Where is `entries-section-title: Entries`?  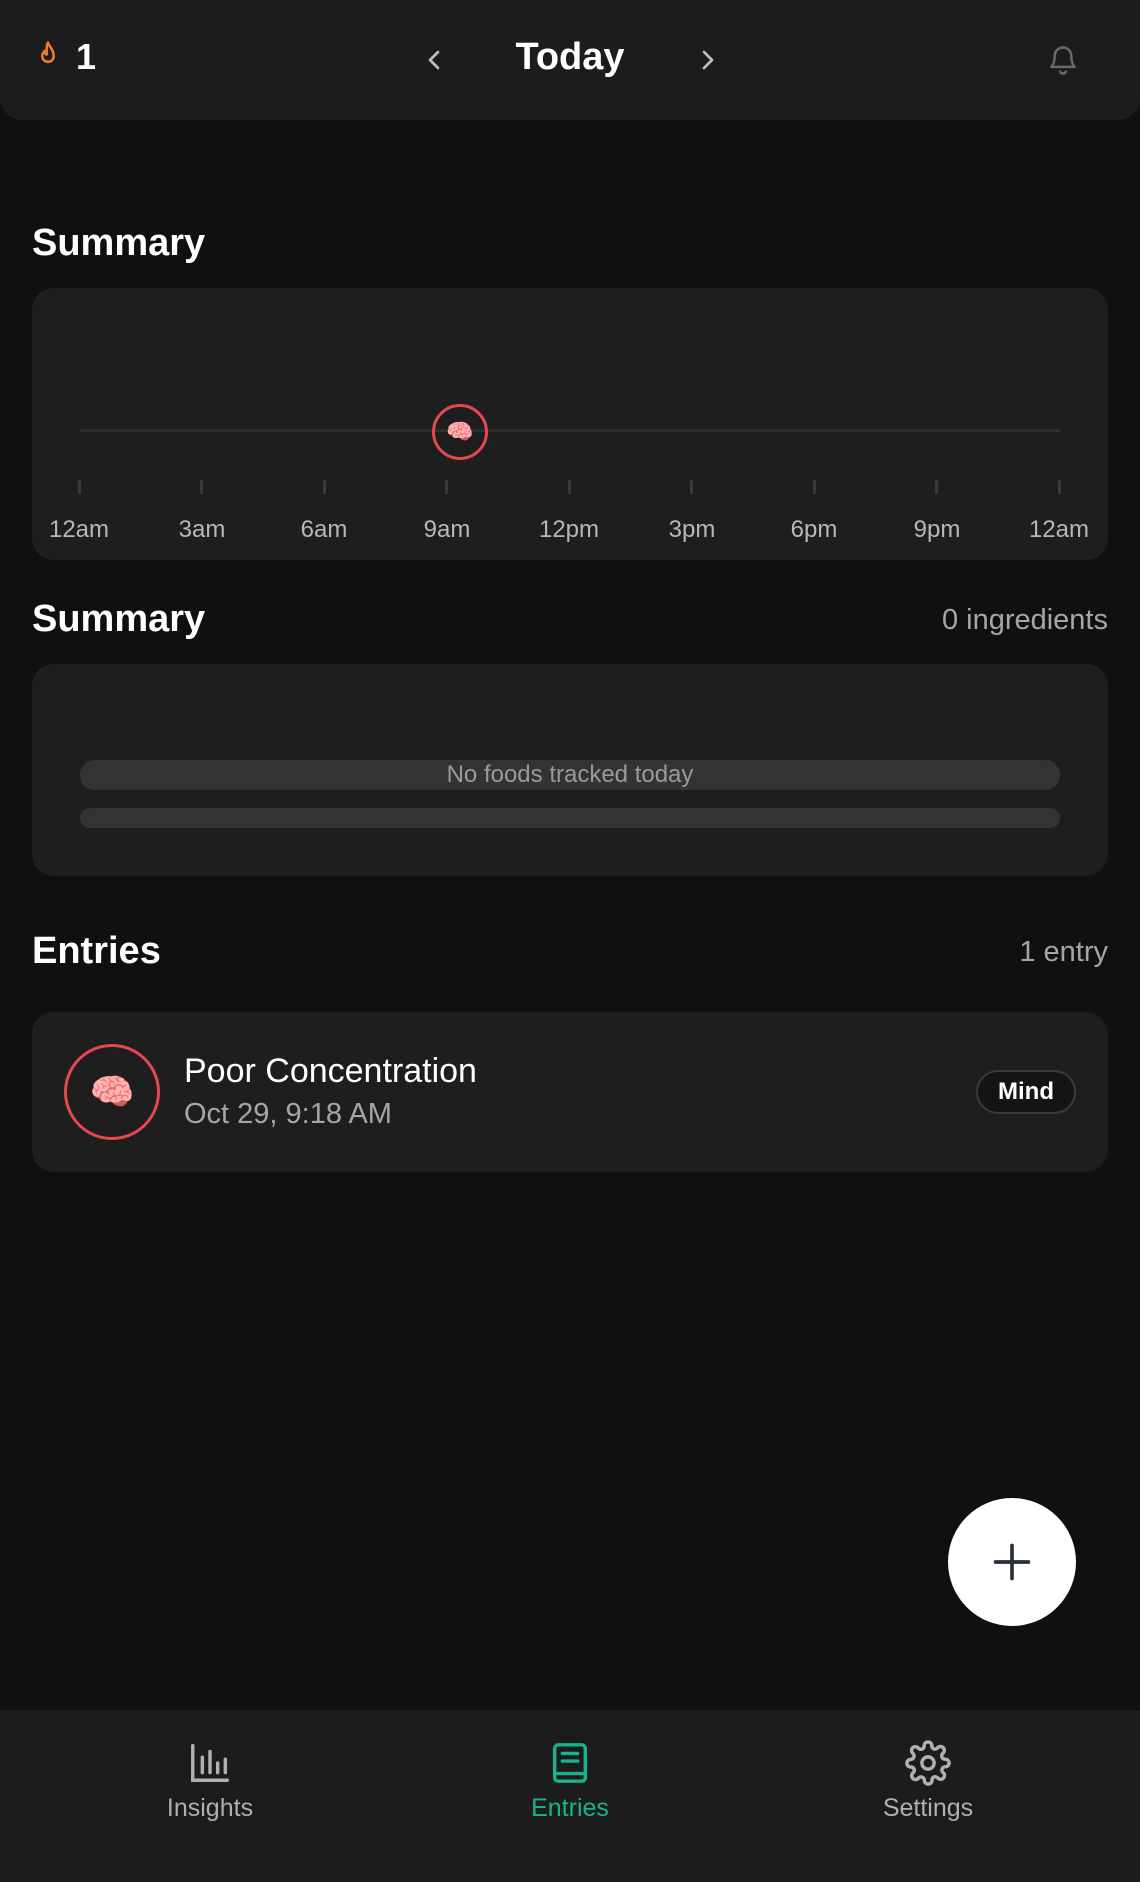 entries-section-title: Entries is located at coordinates (96, 951).